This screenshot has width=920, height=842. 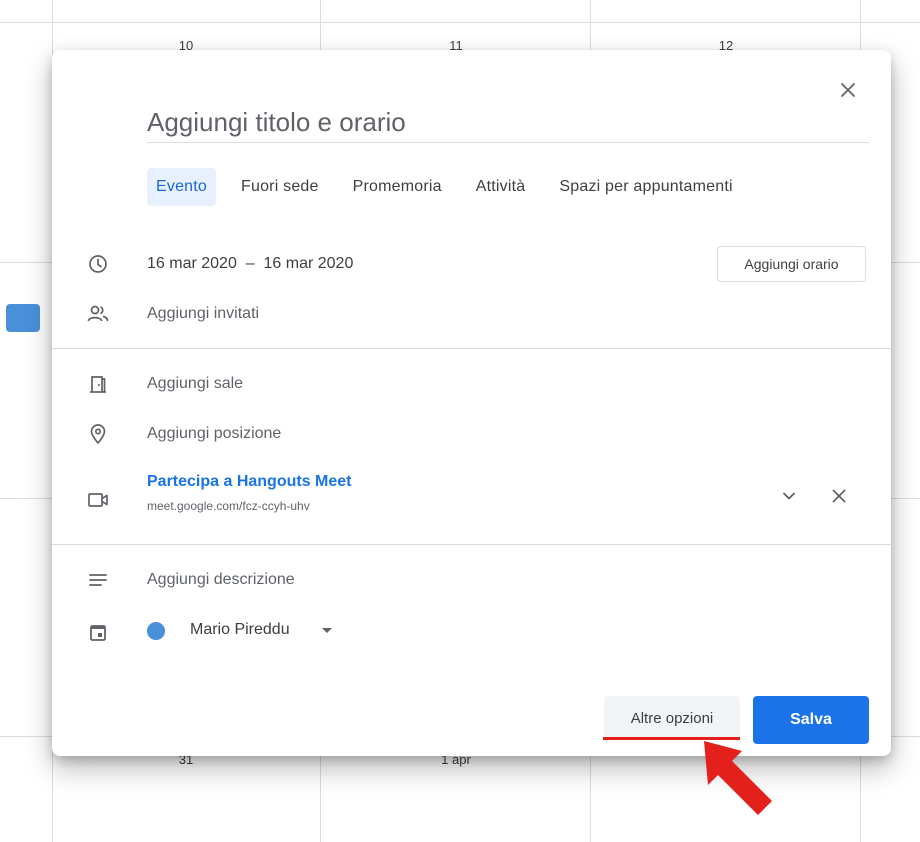 What do you see at coordinates (98, 434) in the screenshot?
I see `location-pin-icon` at bounding box center [98, 434].